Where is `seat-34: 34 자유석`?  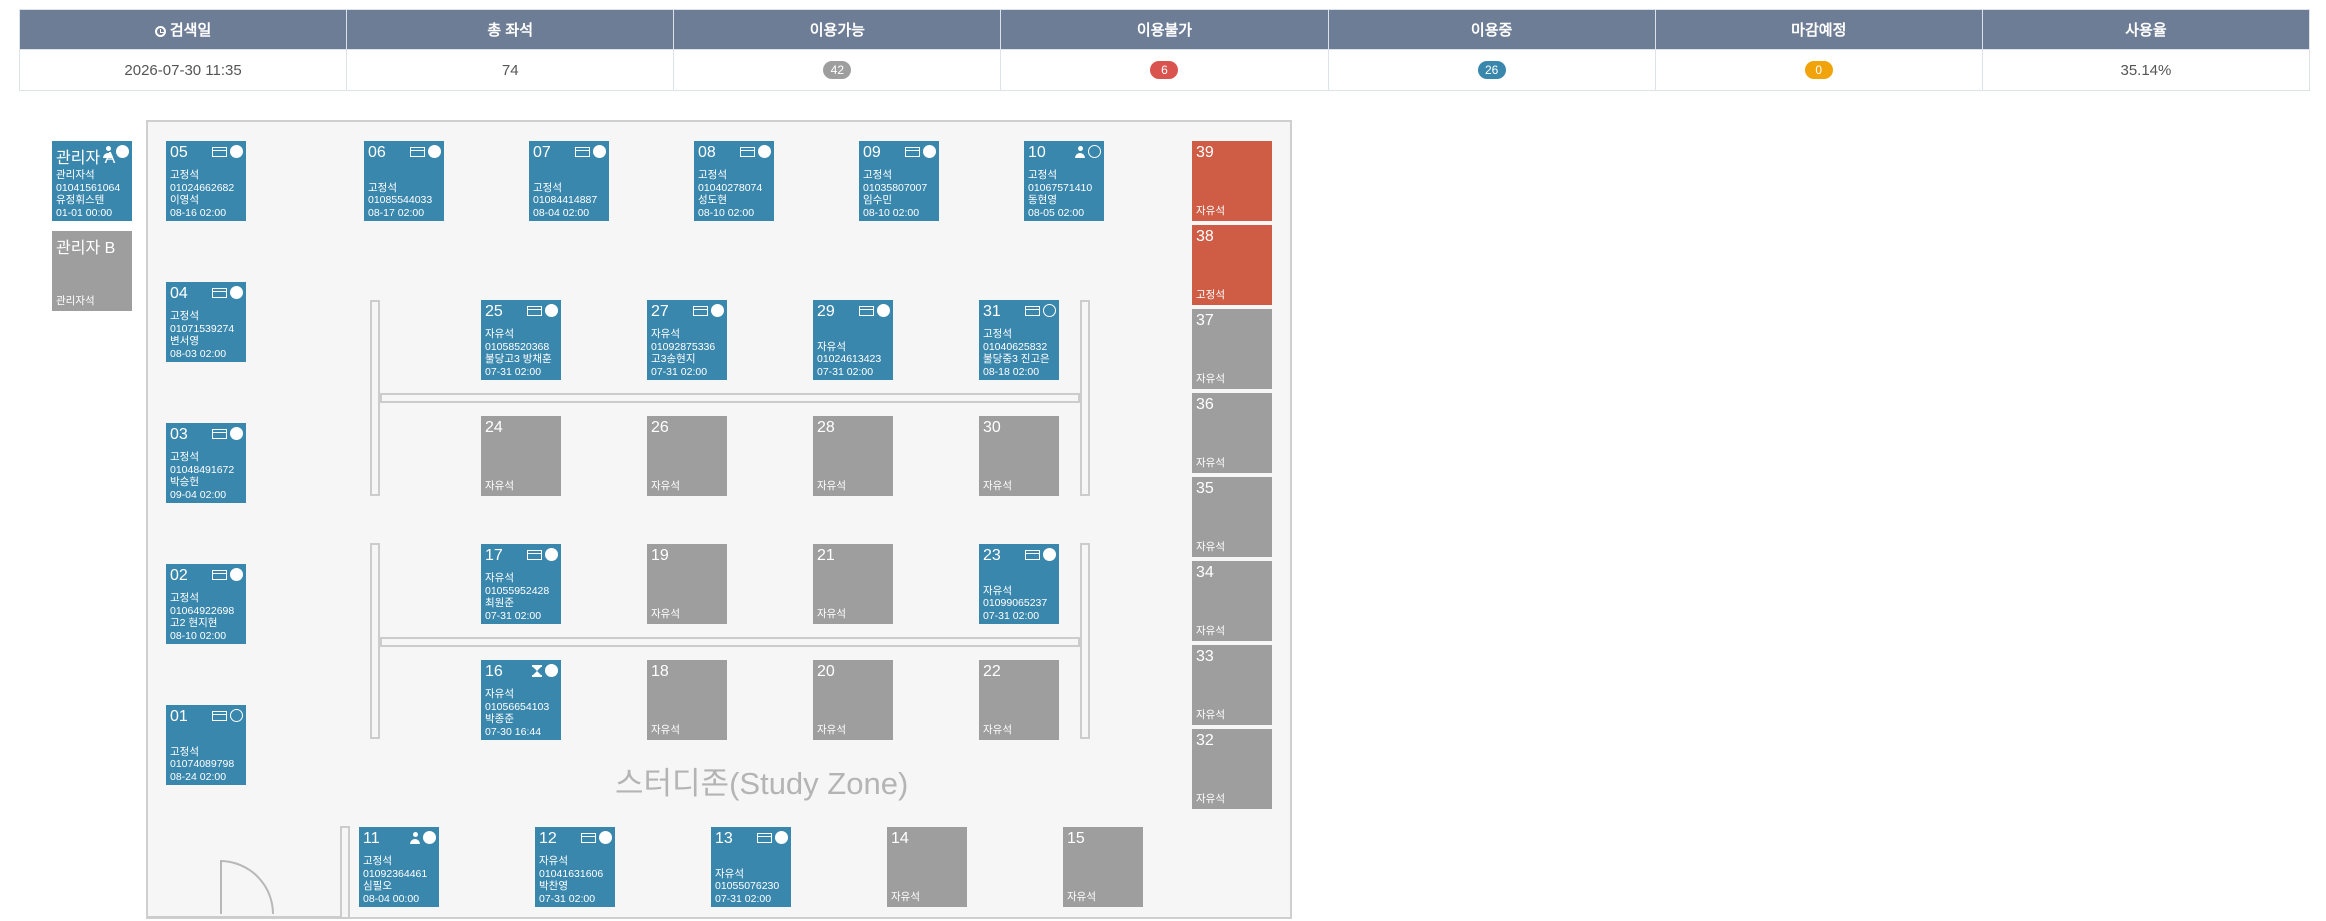 seat-34: 34 자유석 is located at coordinates (1232, 601).